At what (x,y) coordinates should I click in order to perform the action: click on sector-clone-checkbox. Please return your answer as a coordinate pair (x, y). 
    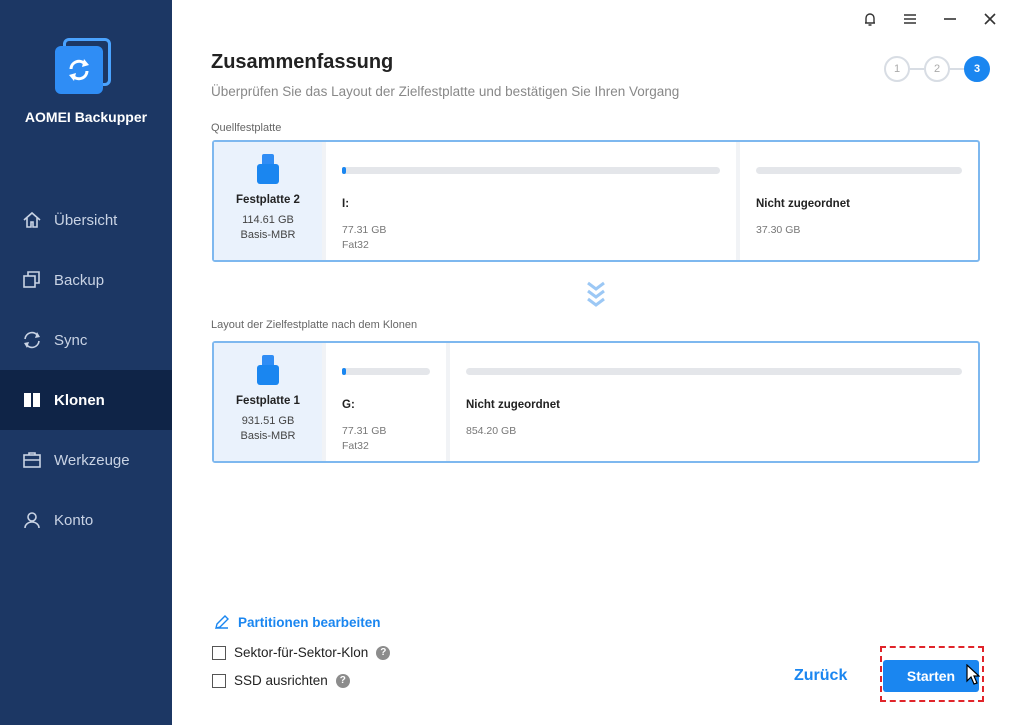
    Looking at the image, I should click on (219, 652).